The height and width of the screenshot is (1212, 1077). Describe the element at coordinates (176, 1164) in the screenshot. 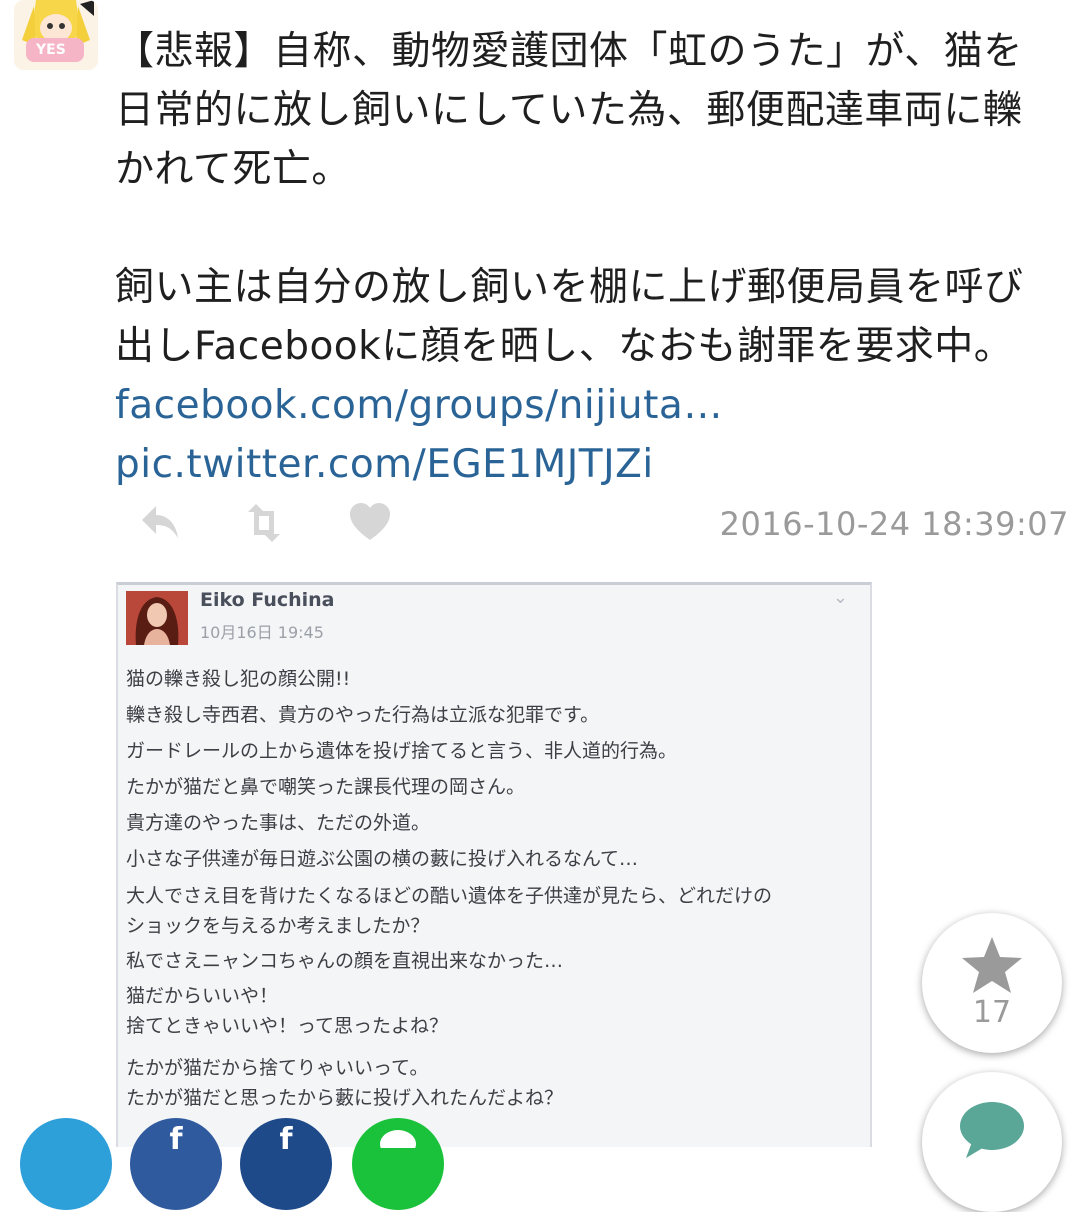

I see `facebook-share-button: f` at that location.